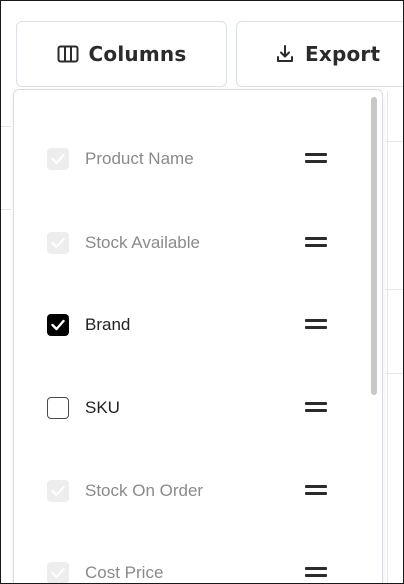 This screenshot has height=584, width=404. I want to click on columns-icon, so click(68, 54).